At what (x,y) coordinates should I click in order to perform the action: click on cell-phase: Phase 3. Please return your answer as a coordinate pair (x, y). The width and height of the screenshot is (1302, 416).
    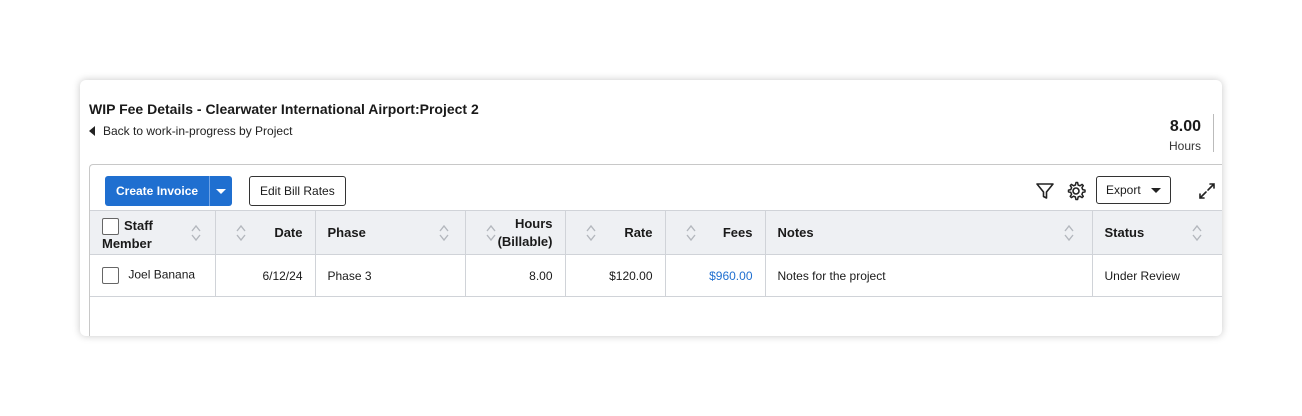
    Looking at the image, I should click on (390, 275).